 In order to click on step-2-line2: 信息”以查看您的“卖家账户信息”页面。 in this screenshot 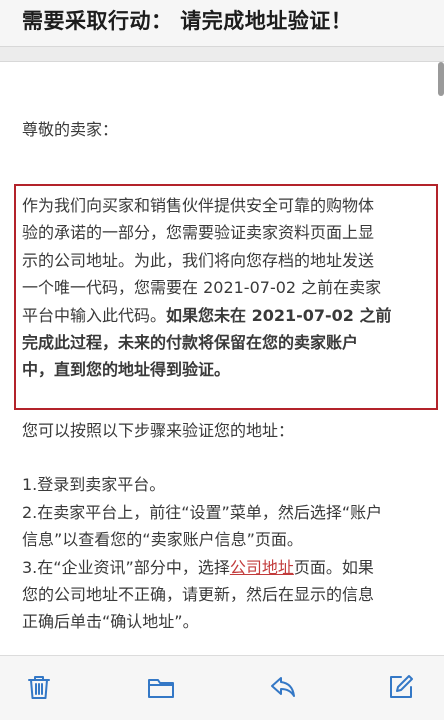, I will do `click(162, 540)`.